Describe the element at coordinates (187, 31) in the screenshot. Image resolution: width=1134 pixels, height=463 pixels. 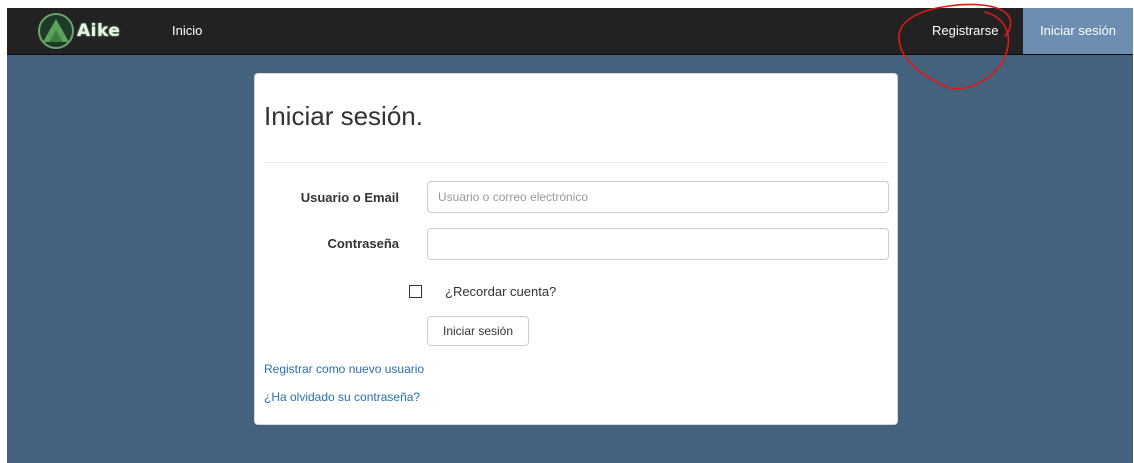
I see `nav-home-link: Inicio` at that location.